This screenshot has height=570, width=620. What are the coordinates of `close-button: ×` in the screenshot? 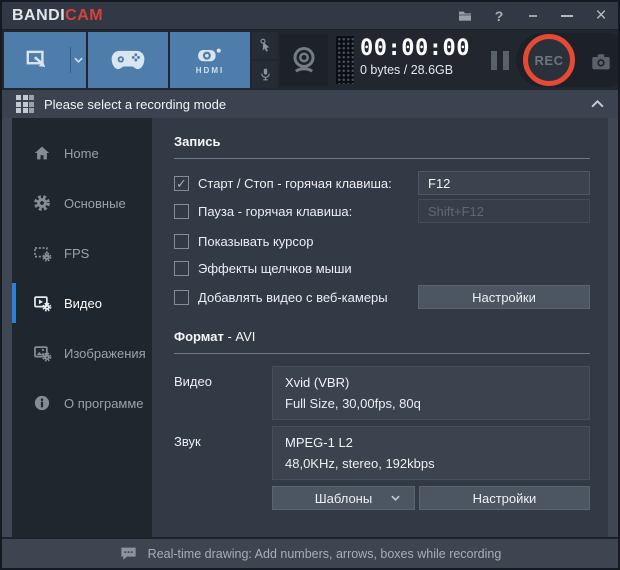 It's located at (601, 15).